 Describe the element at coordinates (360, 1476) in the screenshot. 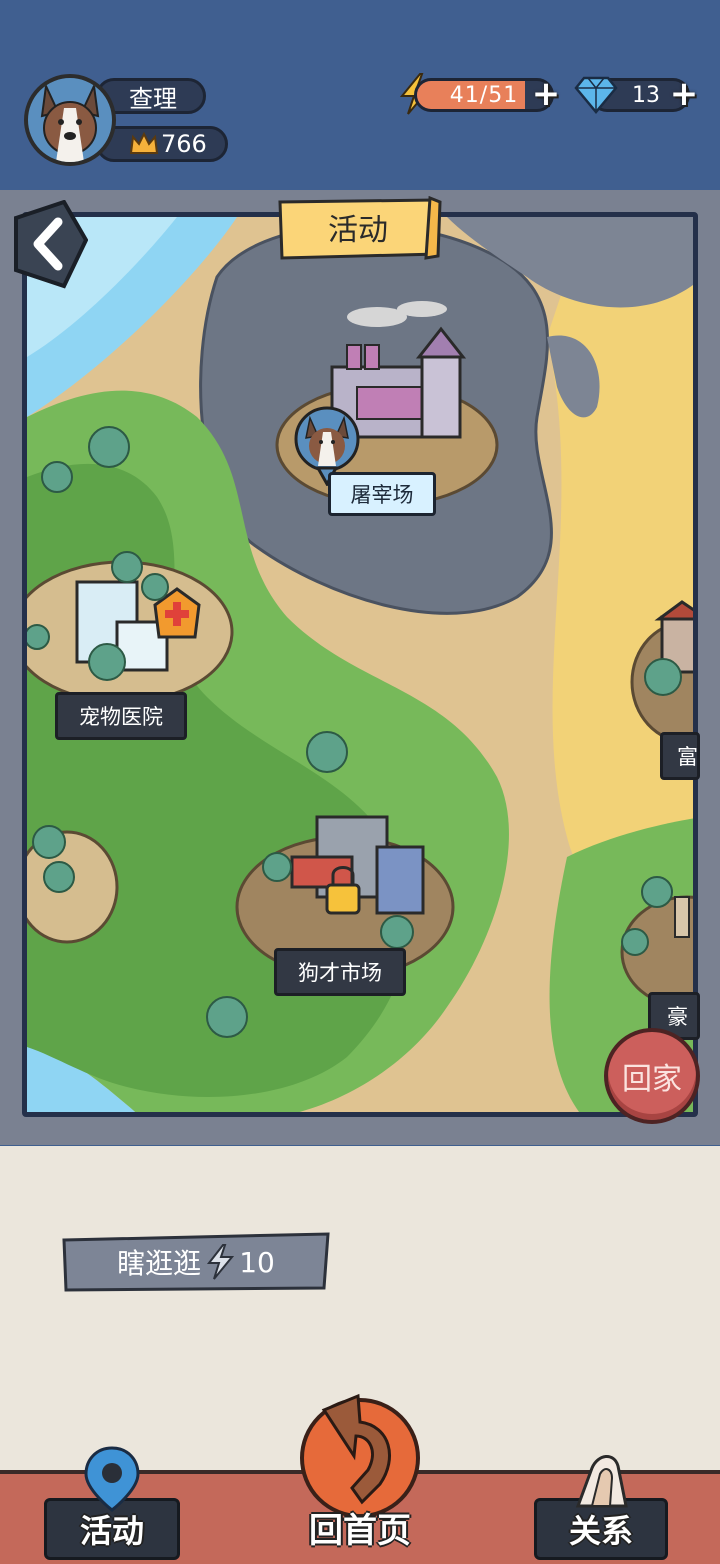

I see `nav-tab-home: 回首页` at that location.